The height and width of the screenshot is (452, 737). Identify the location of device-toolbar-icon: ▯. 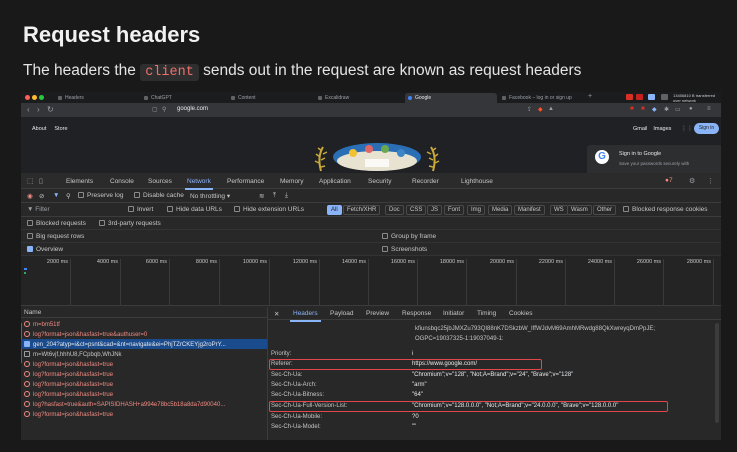
(41, 181).